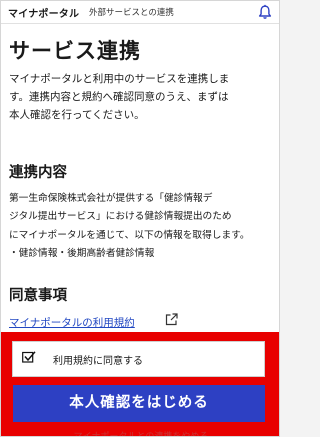  What do you see at coordinates (141, 432) in the screenshot?
I see `cancel-linkage-link: マイナポータルとの連携をやめる` at bounding box center [141, 432].